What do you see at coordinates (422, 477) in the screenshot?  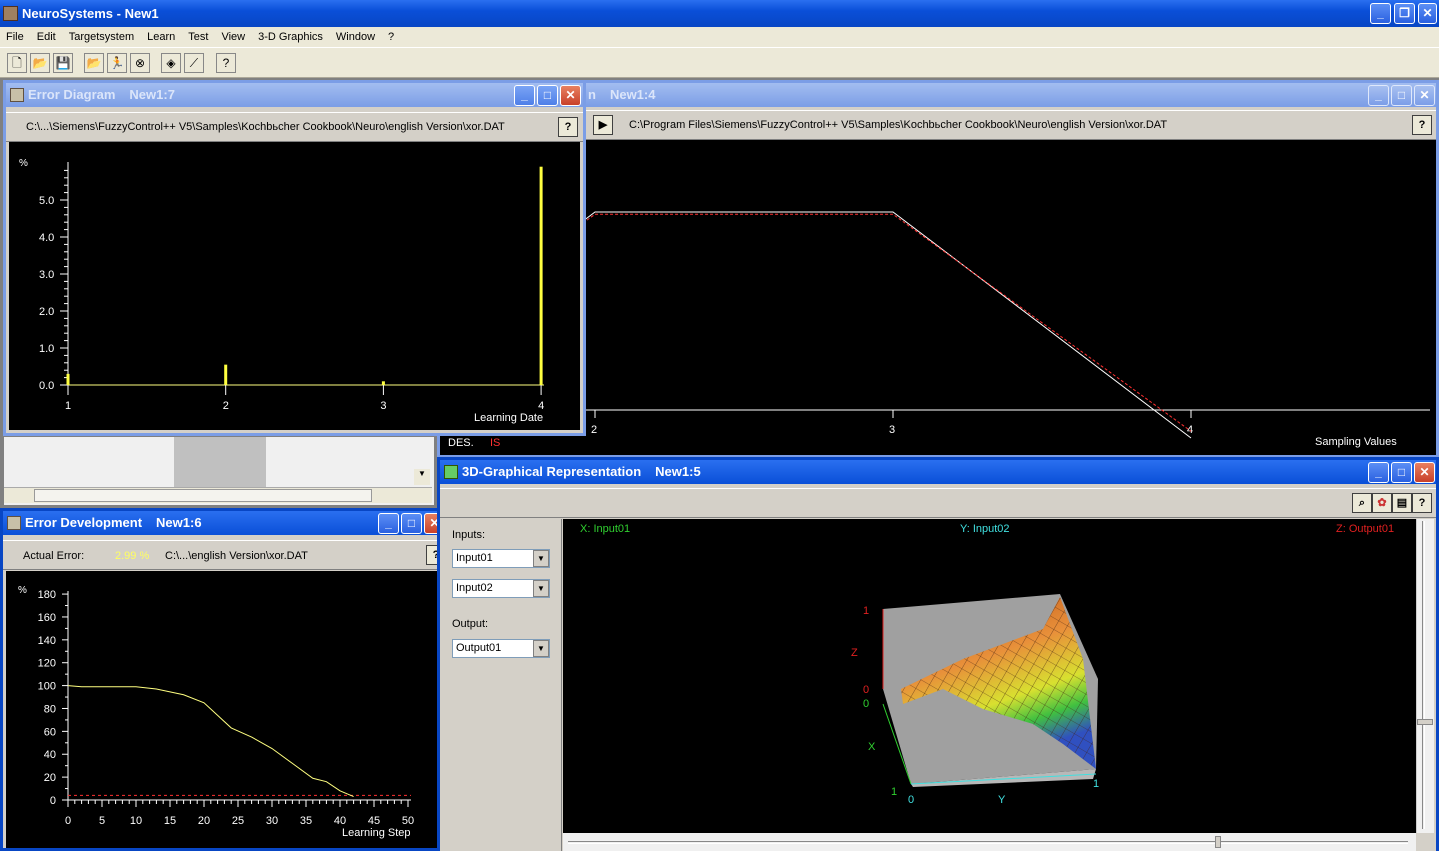 I see `scroll-down-button: ▼` at bounding box center [422, 477].